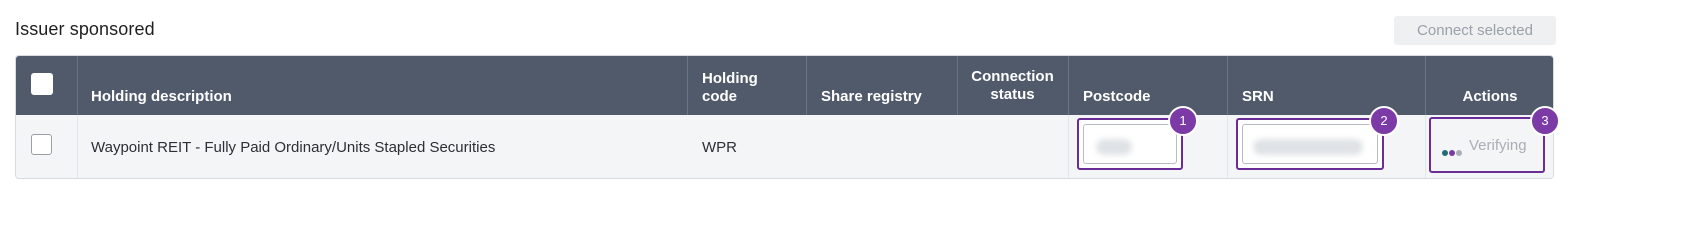 This screenshot has height=240, width=1681. I want to click on srn-input, so click(1310, 144).